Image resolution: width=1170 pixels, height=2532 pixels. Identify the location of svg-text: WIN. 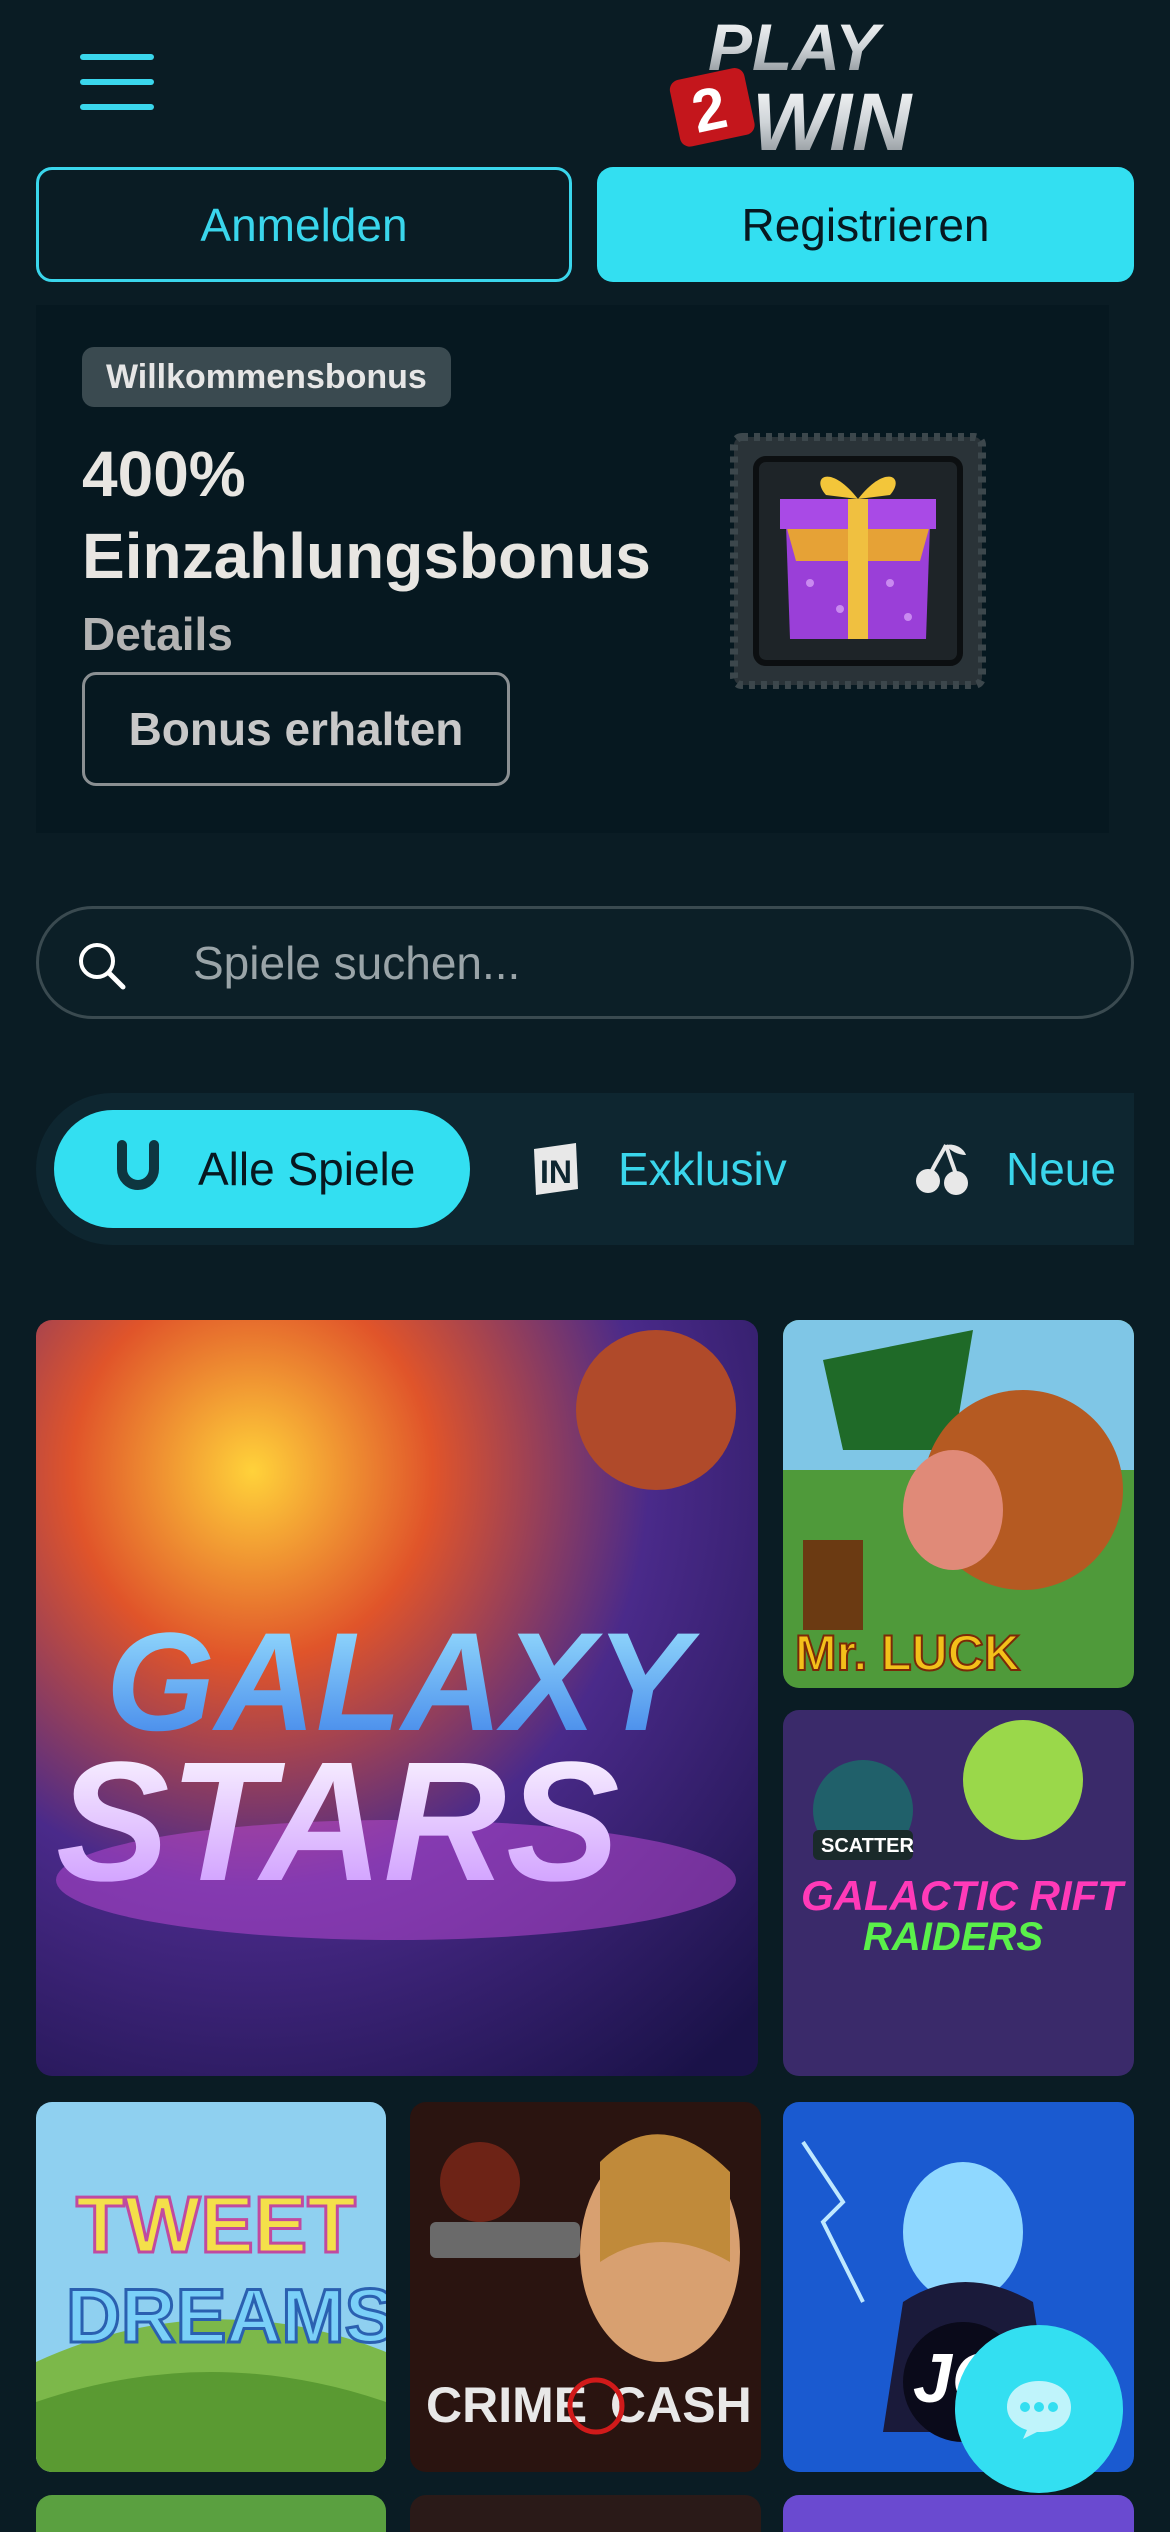
(832, 118).